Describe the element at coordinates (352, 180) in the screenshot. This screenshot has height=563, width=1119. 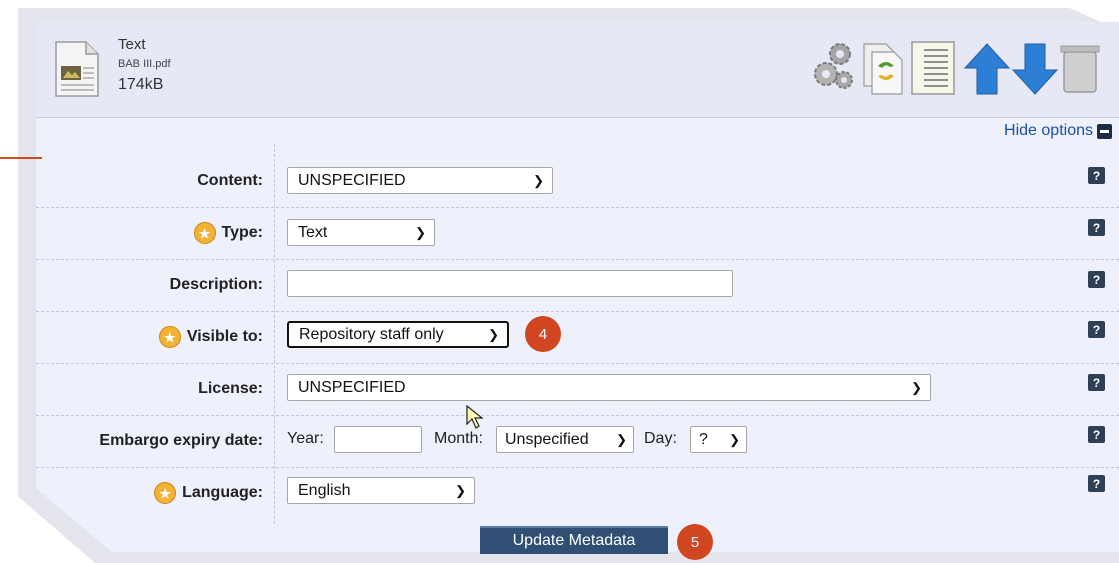
I see `content-select-value: UNSPECIFIED` at that location.